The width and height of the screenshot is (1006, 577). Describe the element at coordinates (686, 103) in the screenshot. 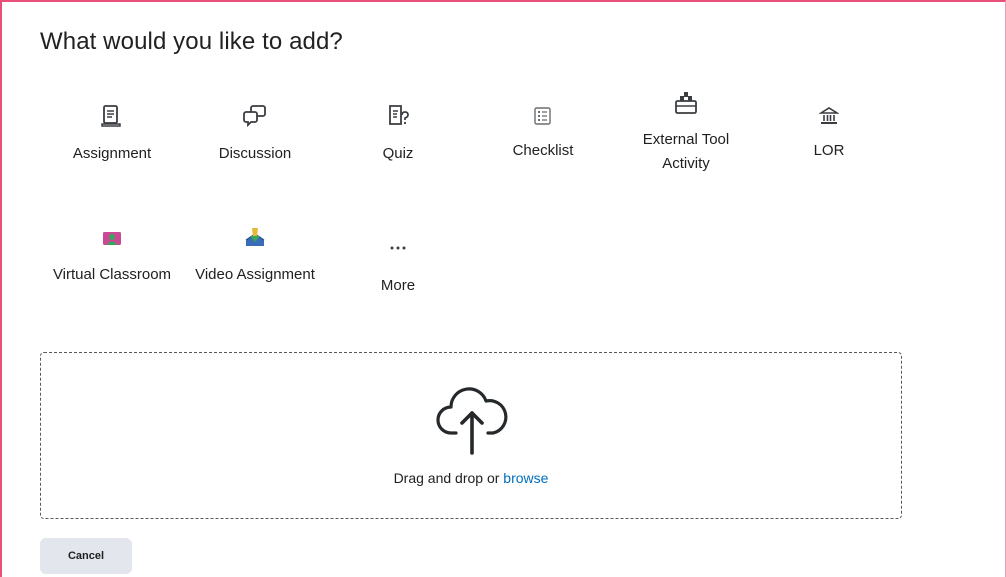

I see `external-tool-icon` at that location.